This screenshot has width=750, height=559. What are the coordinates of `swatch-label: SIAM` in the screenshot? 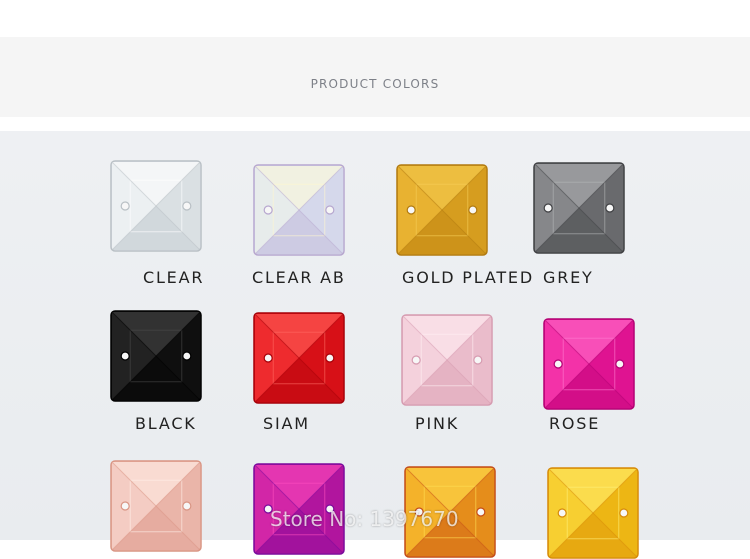 It's located at (286, 423).